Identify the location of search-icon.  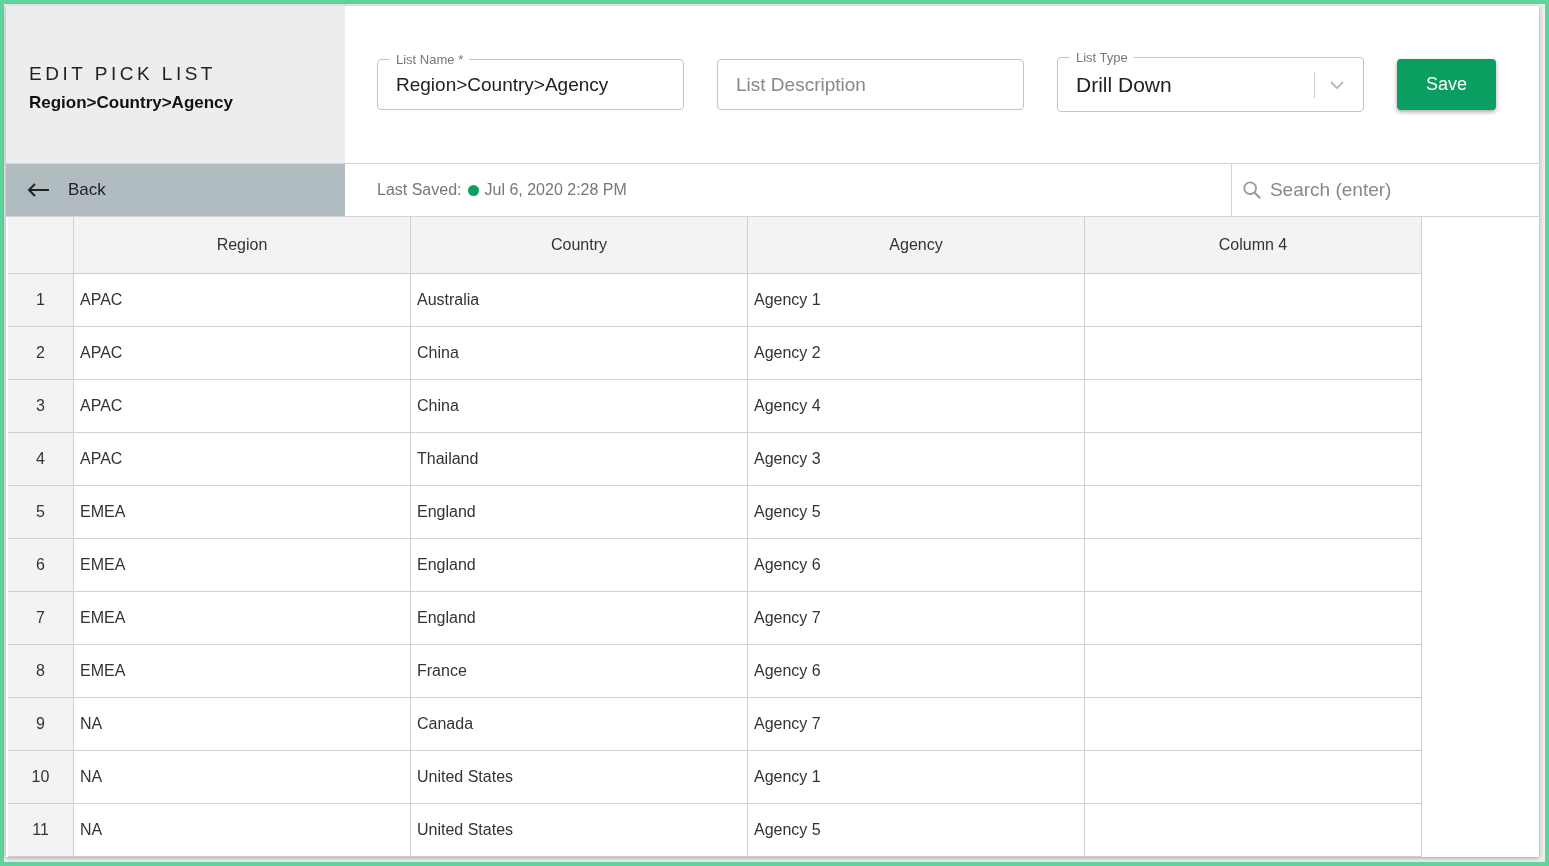
(1252, 190).